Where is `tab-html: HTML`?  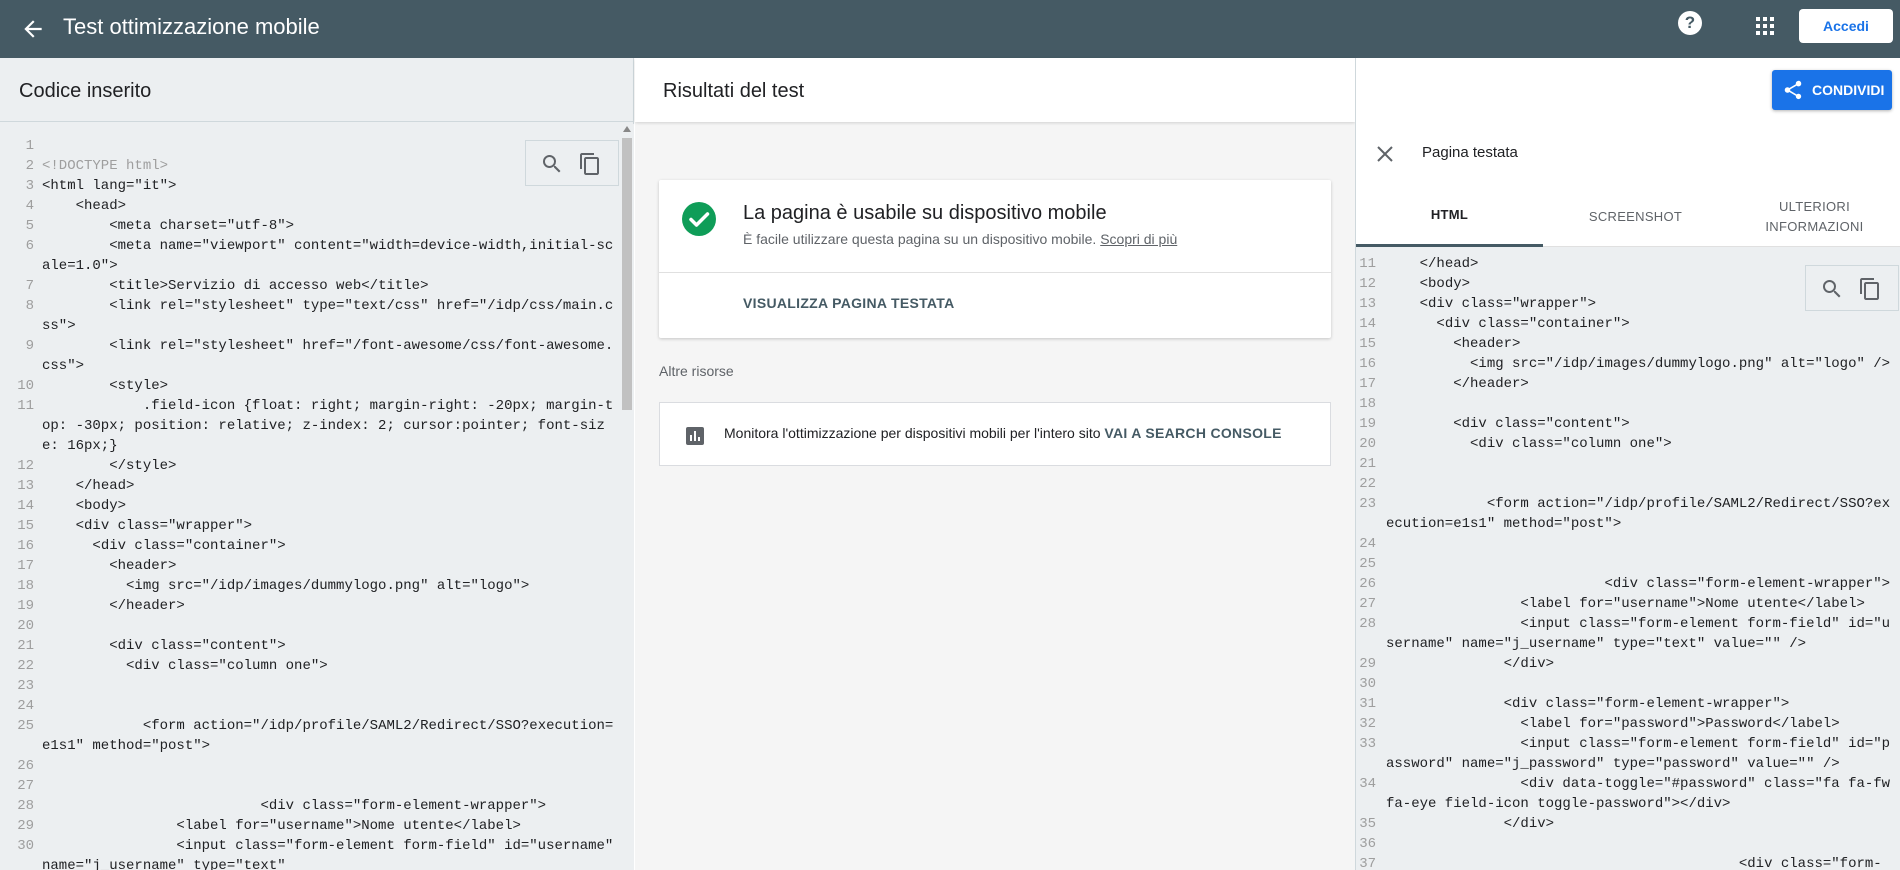 tab-html: HTML is located at coordinates (1449, 216).